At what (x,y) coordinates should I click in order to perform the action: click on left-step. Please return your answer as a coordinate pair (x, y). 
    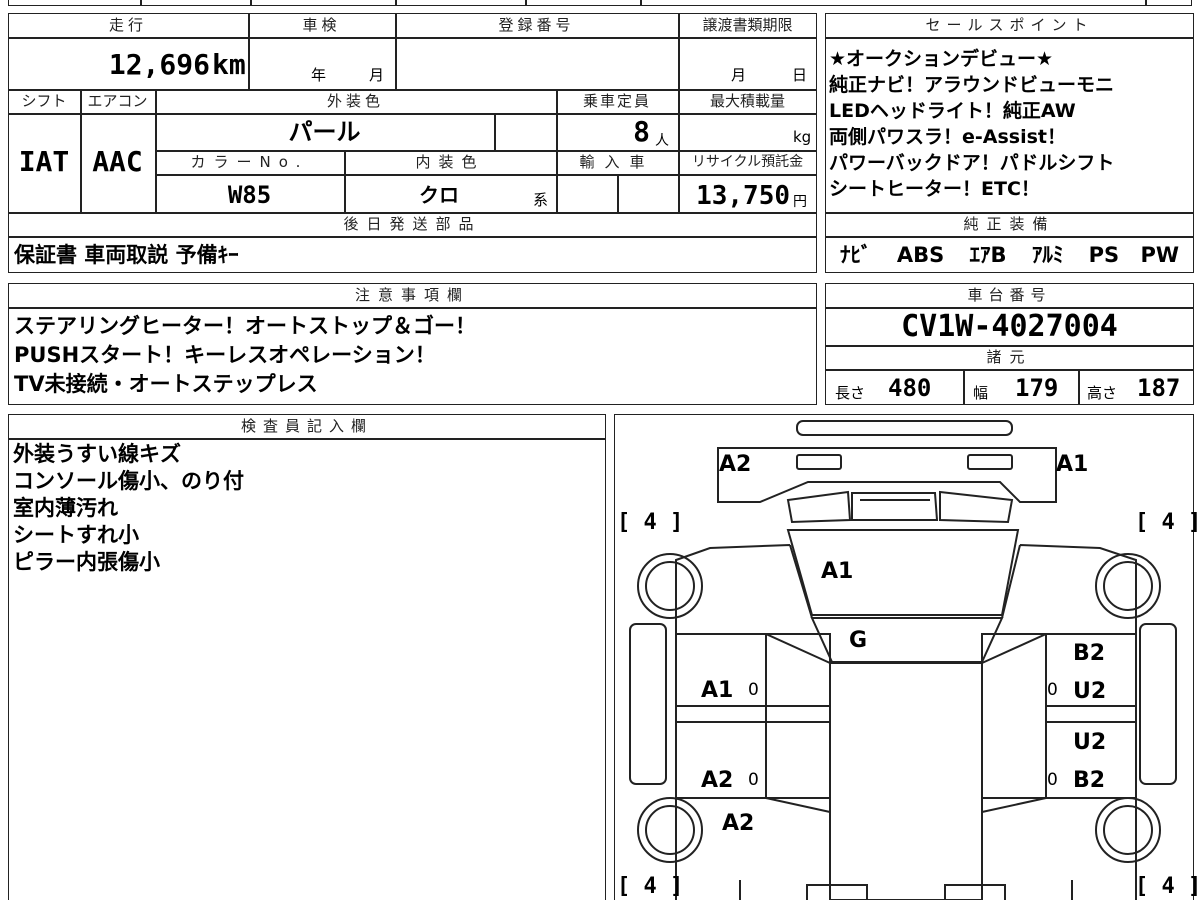
    Looking at the image, I should click on (648, 704).